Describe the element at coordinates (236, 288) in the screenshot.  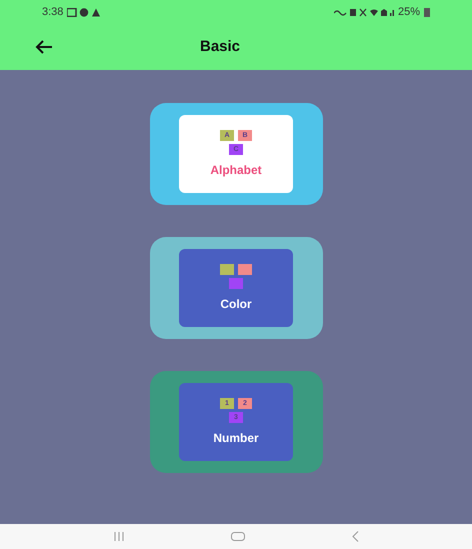
I see `category-card: Color` at that location.